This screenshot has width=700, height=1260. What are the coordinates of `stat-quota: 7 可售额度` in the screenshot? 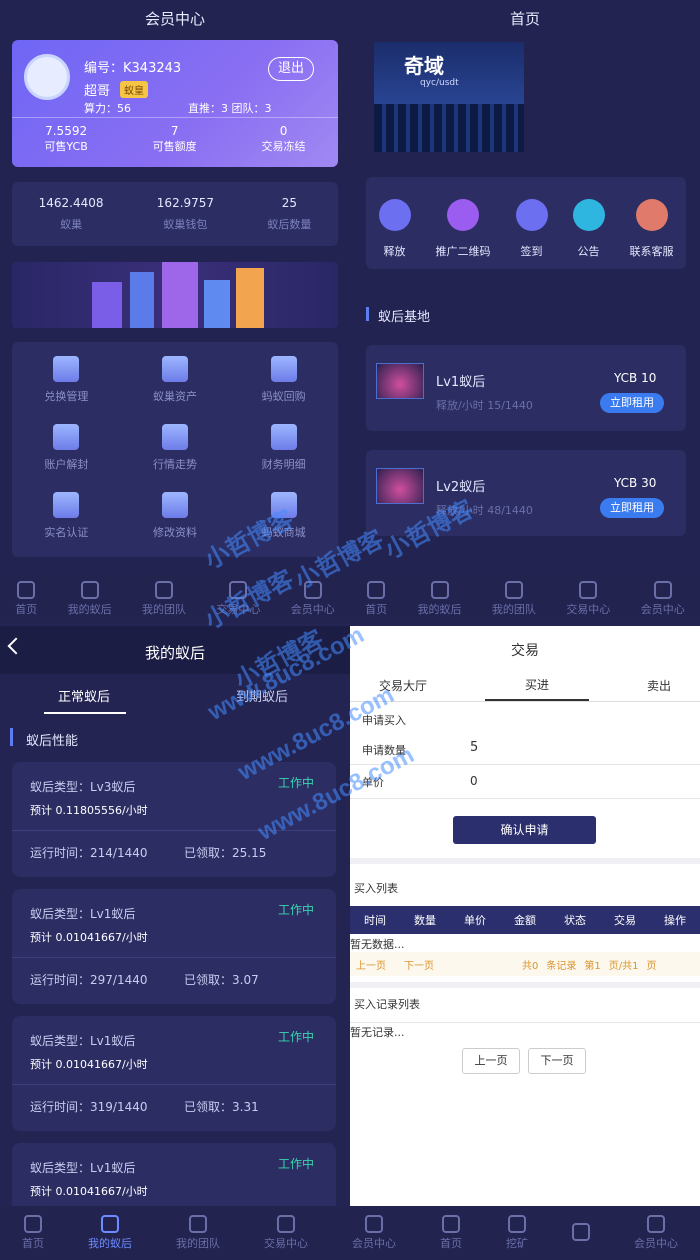 It's located at (174, 138).